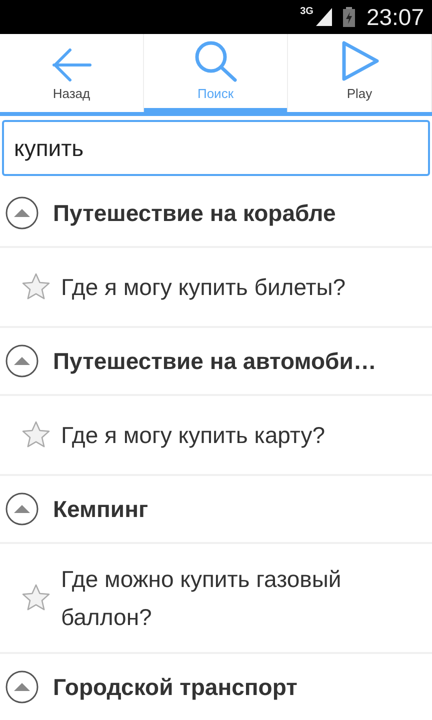  What do you see at coordinates (349, 17) in the screenshot?
I see `battery-icon` at bounding box center [349, 17].